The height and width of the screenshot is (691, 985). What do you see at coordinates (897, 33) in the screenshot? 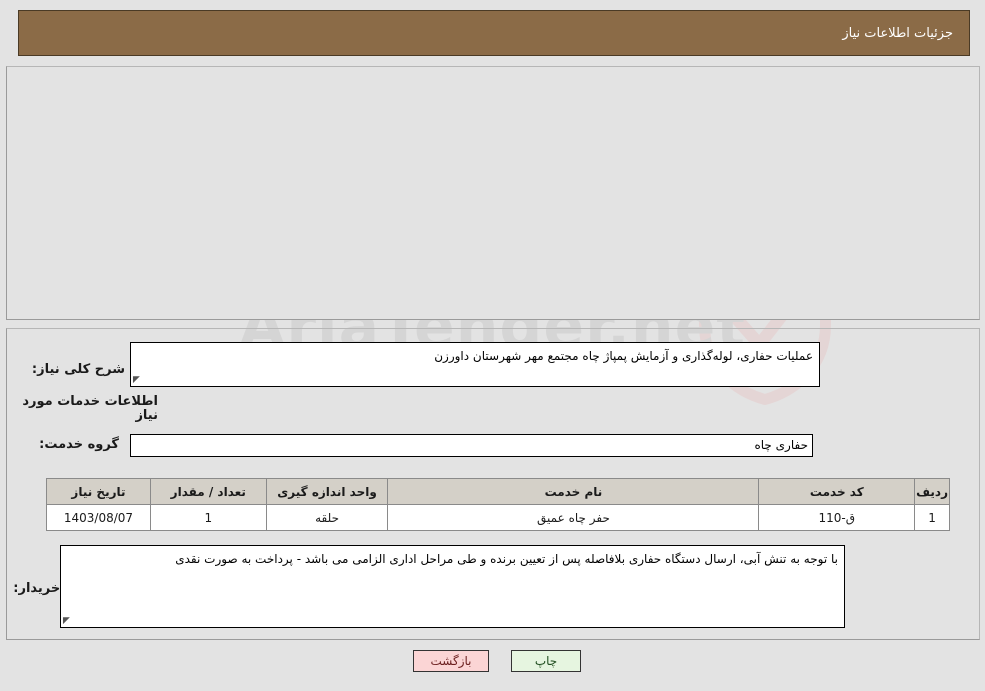
I see `page-title: جزئیات اطلاعات نیاز` at bounding box center [897, 33].